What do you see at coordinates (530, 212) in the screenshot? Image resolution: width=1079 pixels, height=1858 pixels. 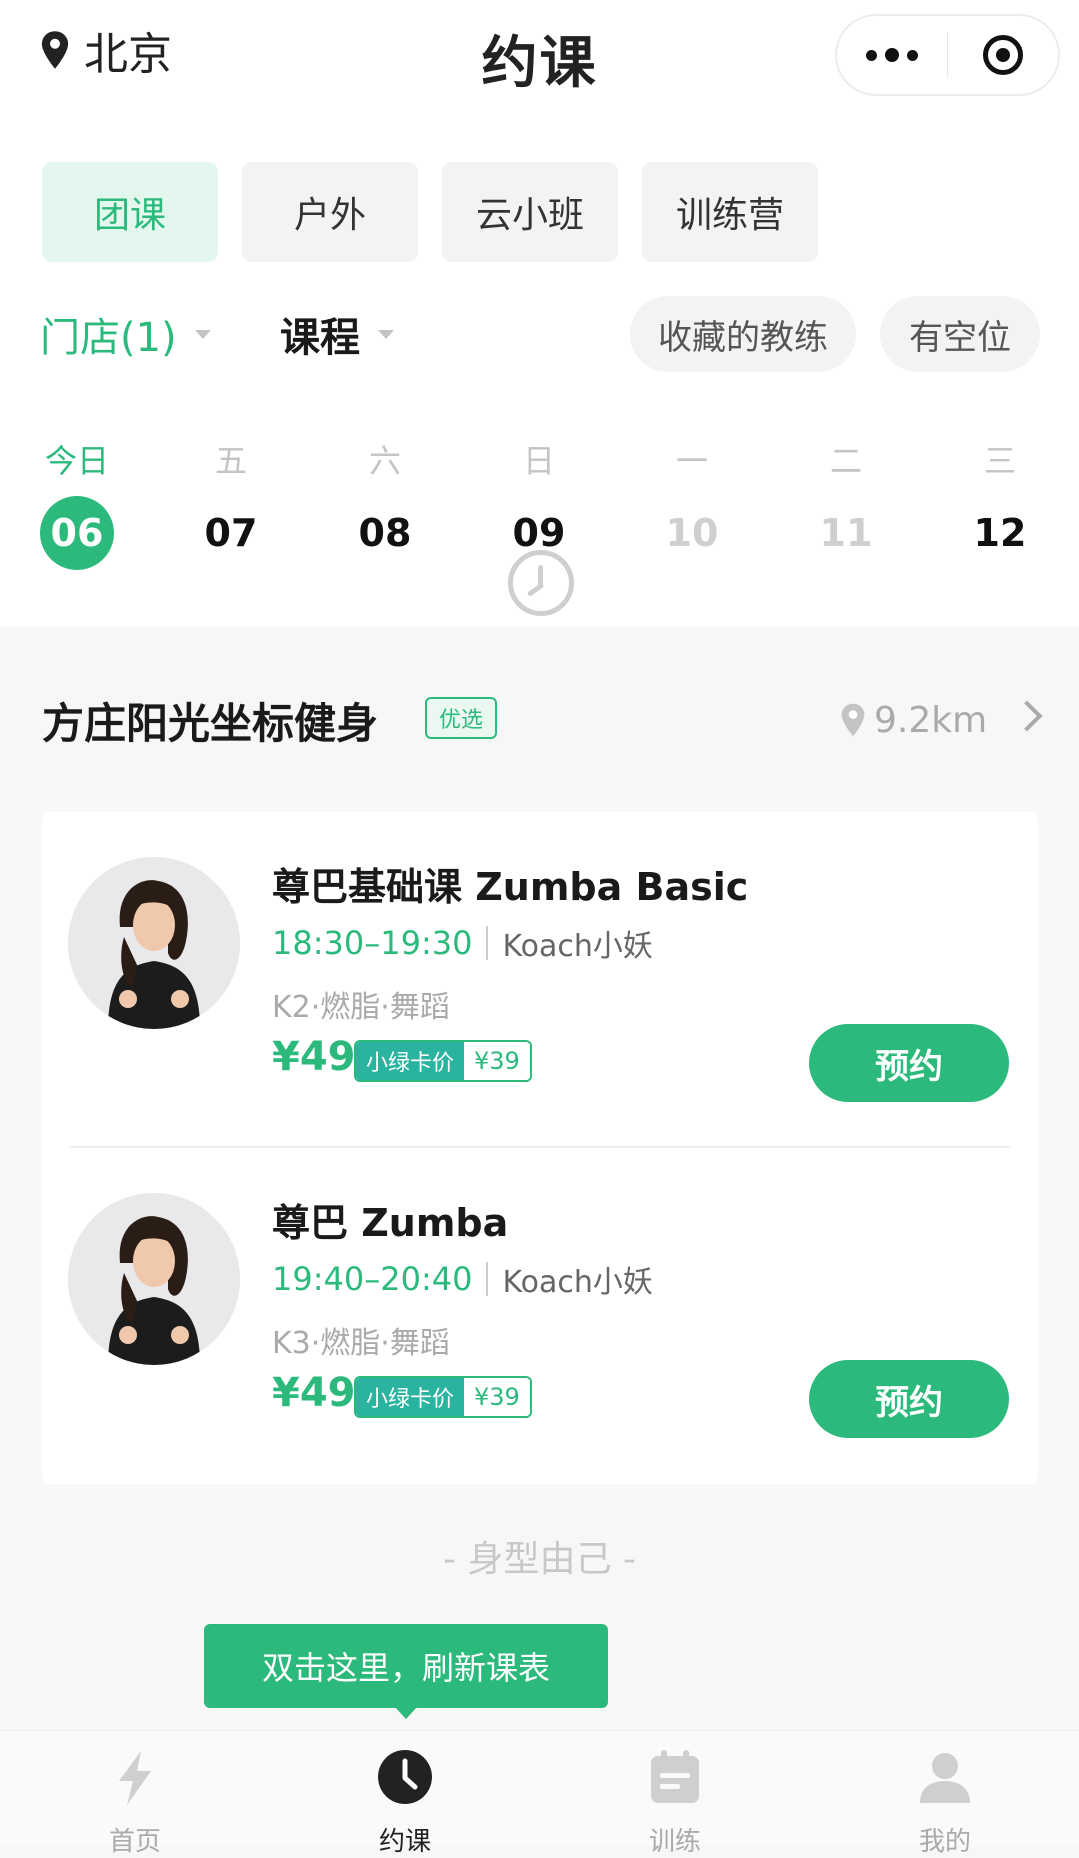 I see `tab-cloud-class: 云小班` at bounding box center [530, 212].